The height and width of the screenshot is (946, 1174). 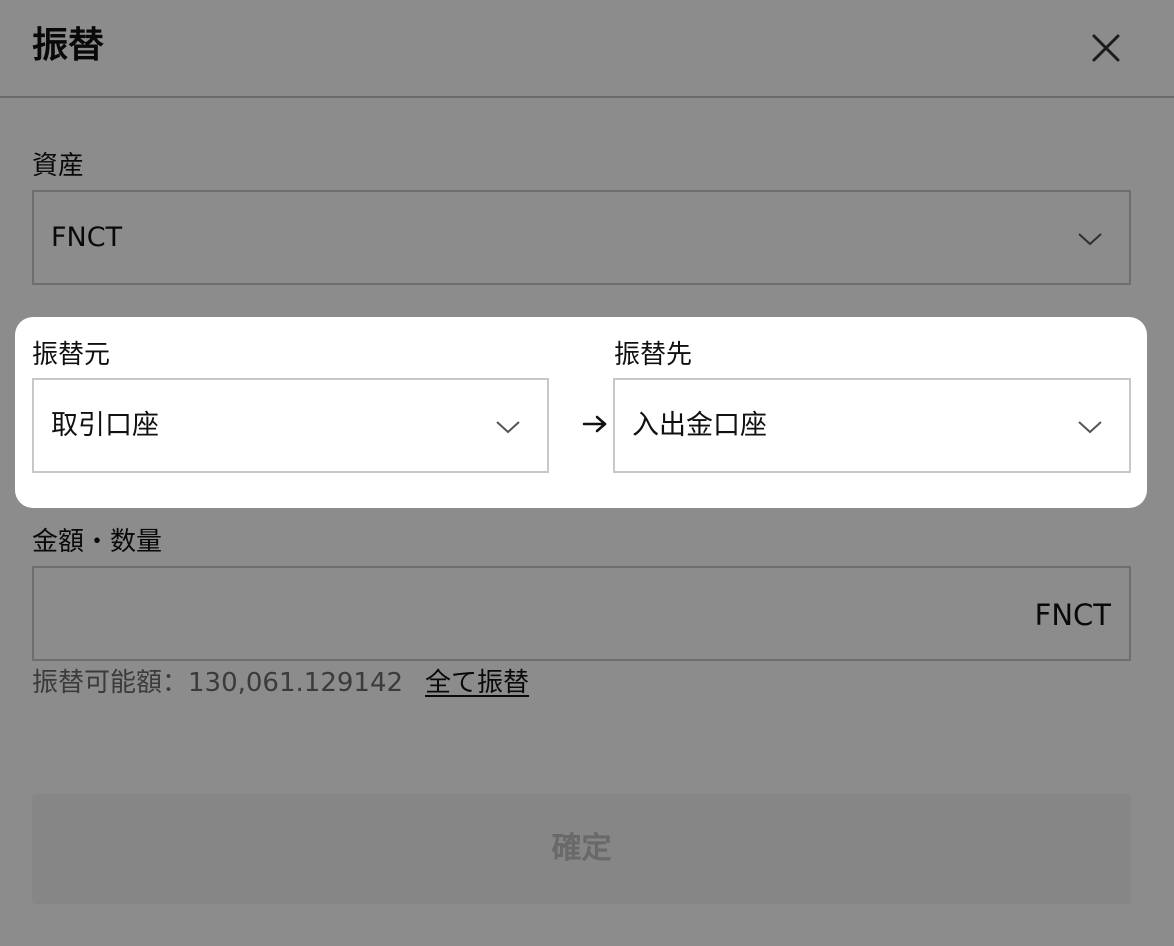 I want to click on confirm-button: 確定, so click(x=581, y=849).